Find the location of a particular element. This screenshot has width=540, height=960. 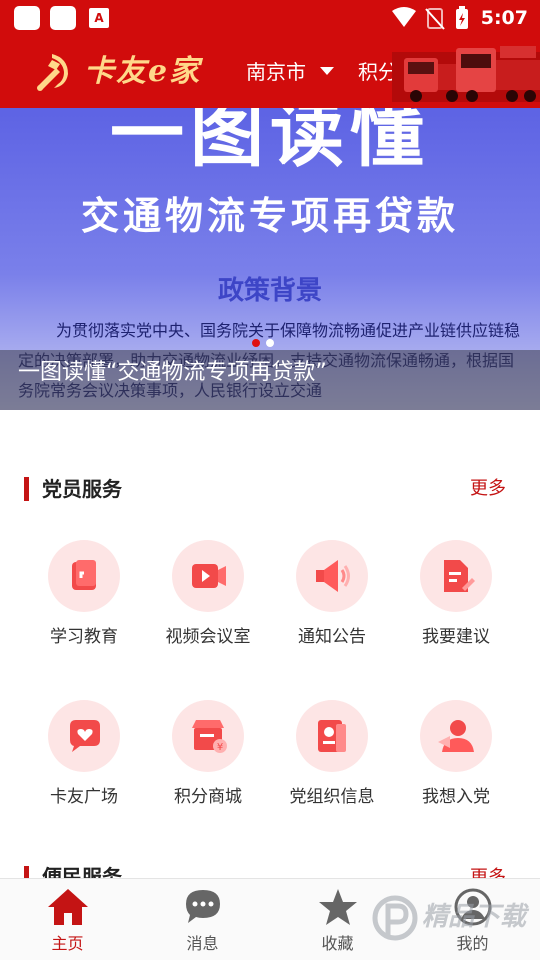

chevron-down-icon is located at coordinates (327, 71).